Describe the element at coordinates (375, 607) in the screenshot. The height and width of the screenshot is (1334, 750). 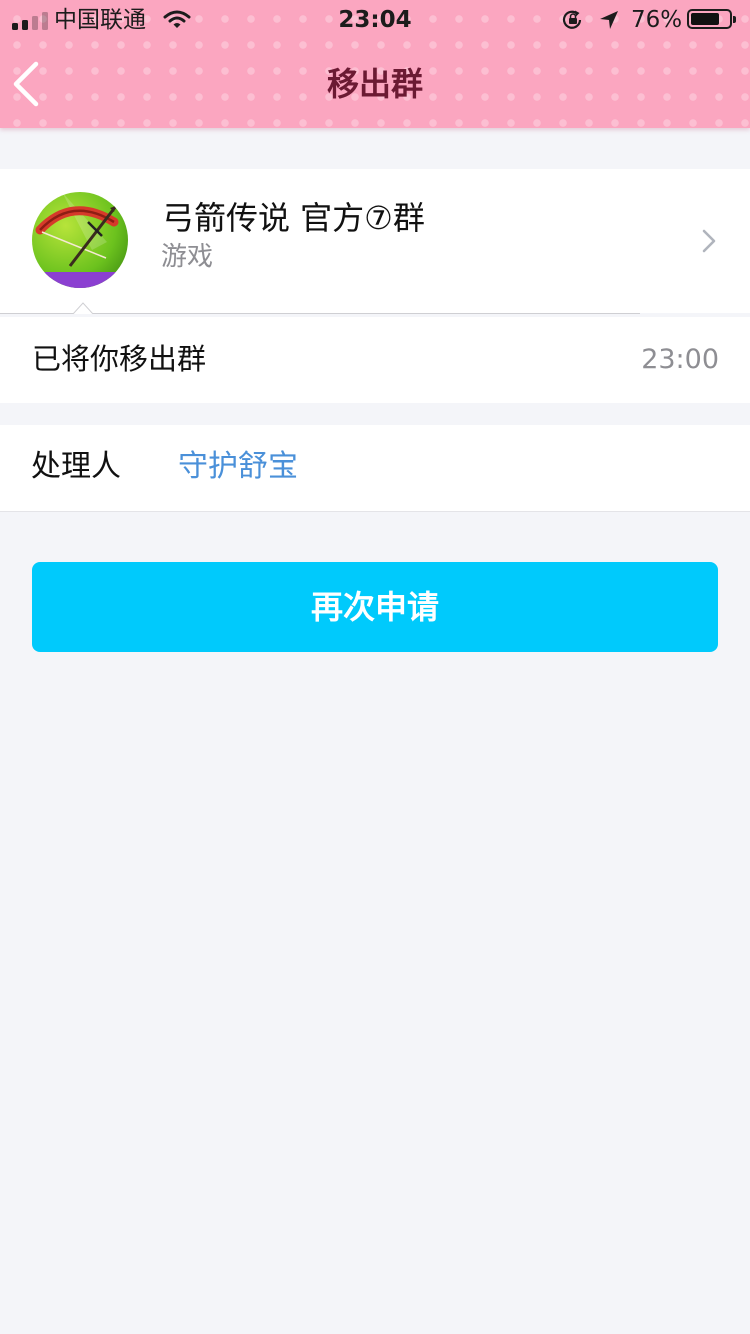
I see `reapply-button: 再次申请` at that location.